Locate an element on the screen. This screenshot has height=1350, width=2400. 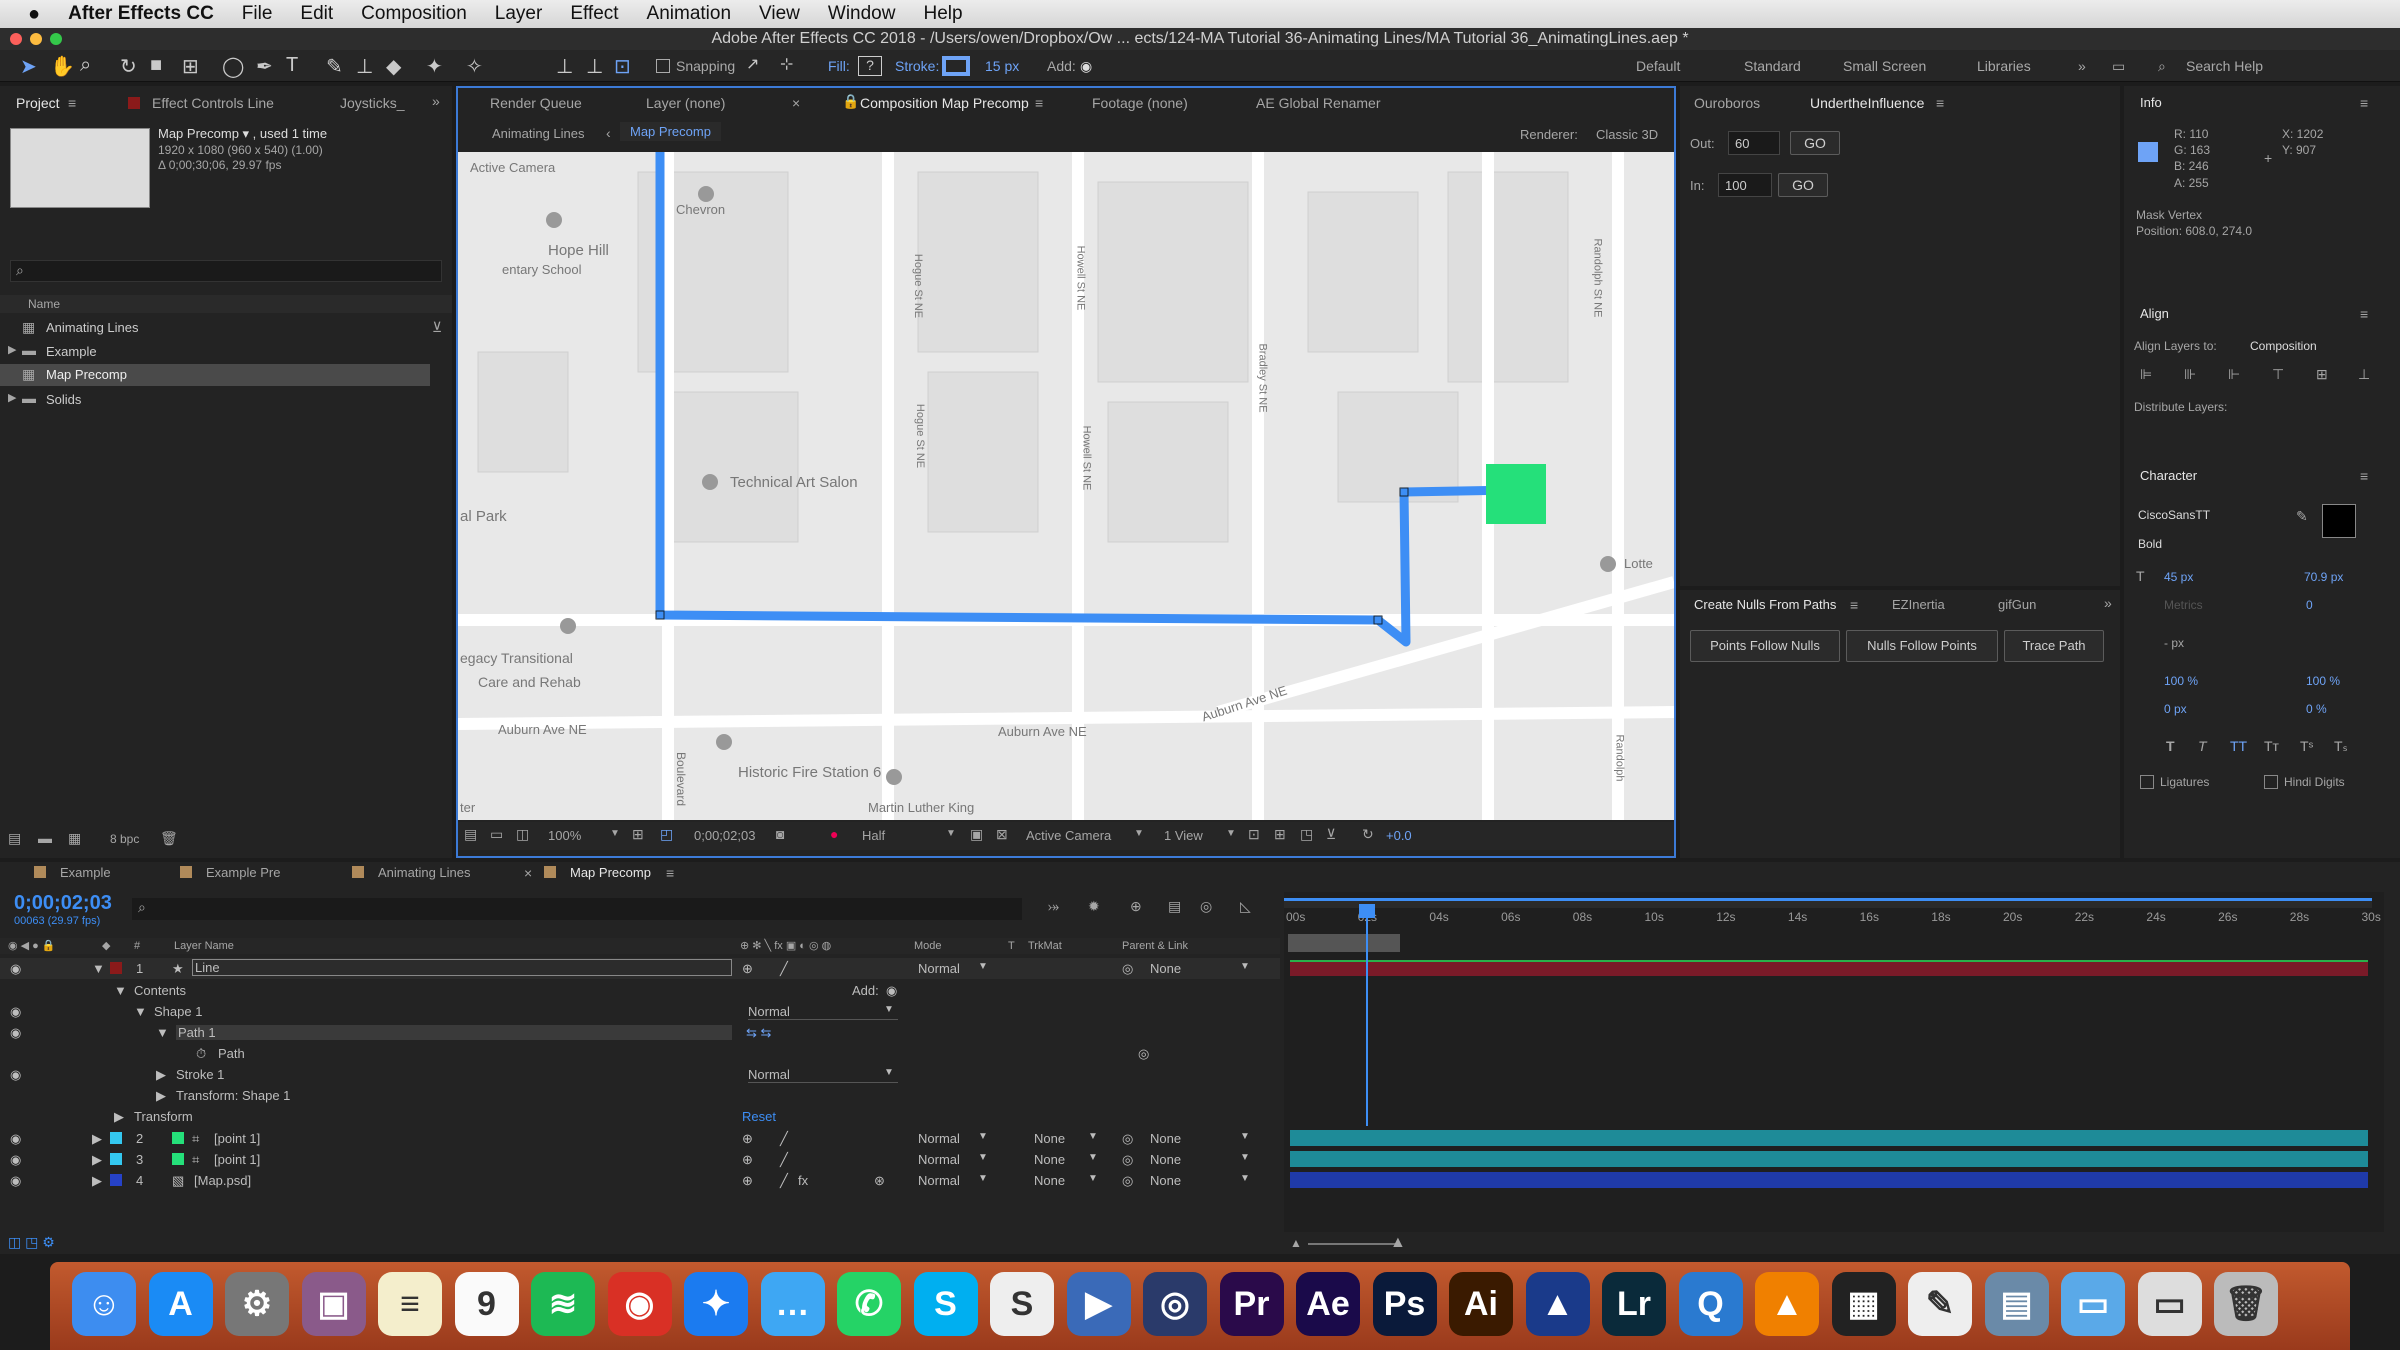
magnification-dropdown: 100% is located at coordinates (564, 835).